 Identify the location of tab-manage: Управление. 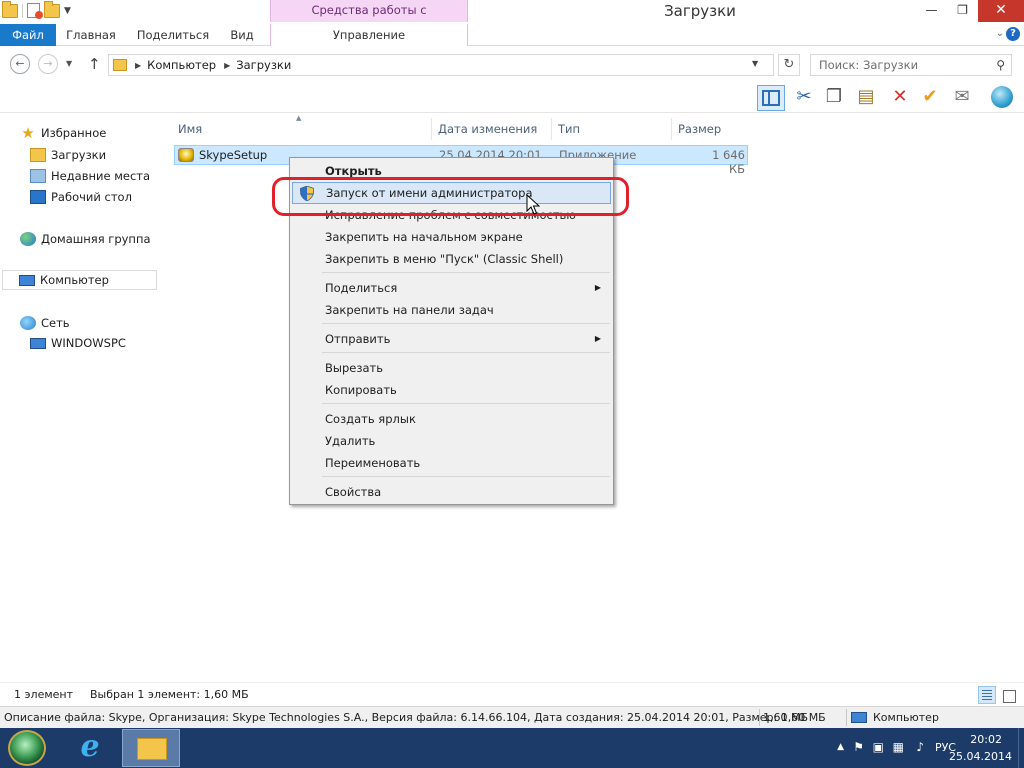
(369, 35).